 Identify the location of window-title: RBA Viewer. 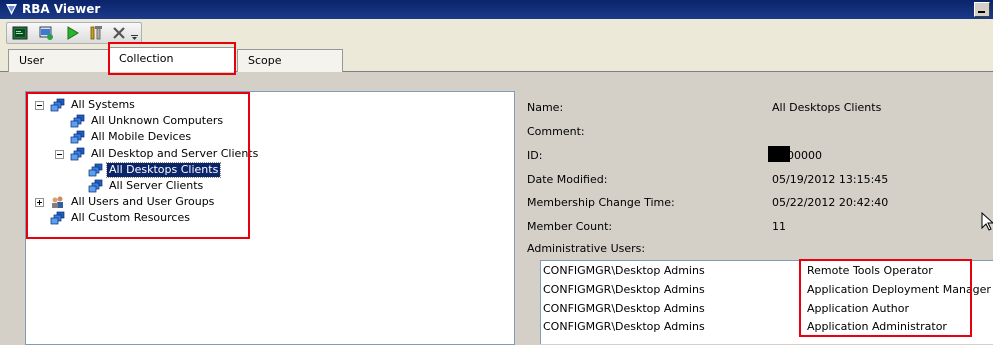
(61, 9).